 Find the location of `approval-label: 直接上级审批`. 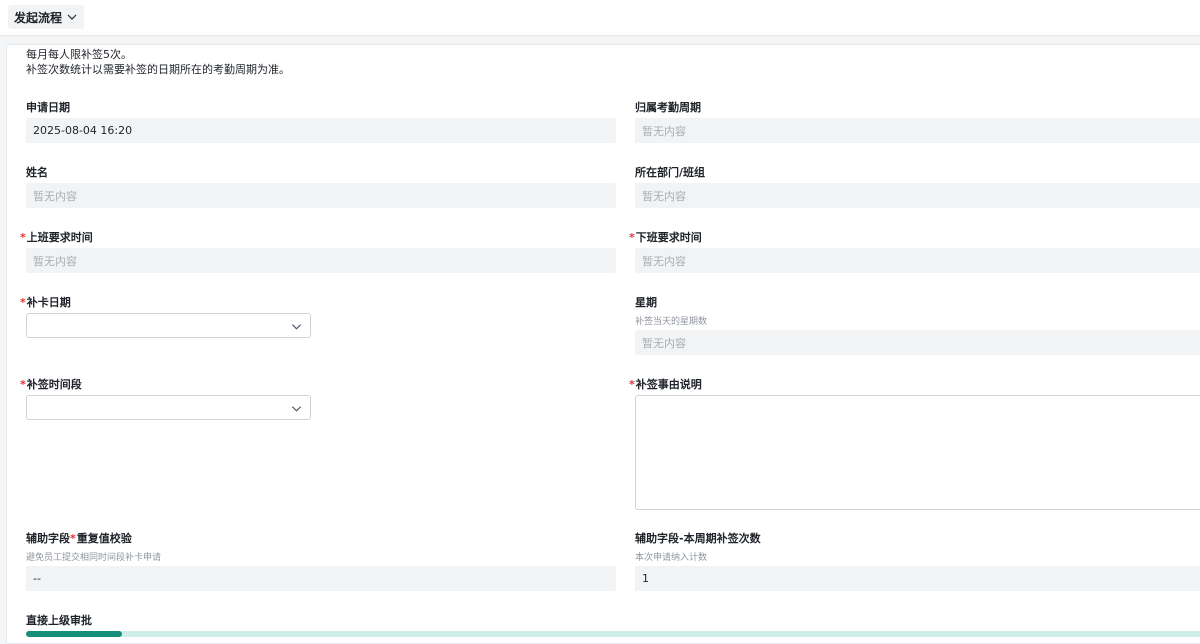

approval-label: 直接上级审批 is located at coordinates (59, 620).